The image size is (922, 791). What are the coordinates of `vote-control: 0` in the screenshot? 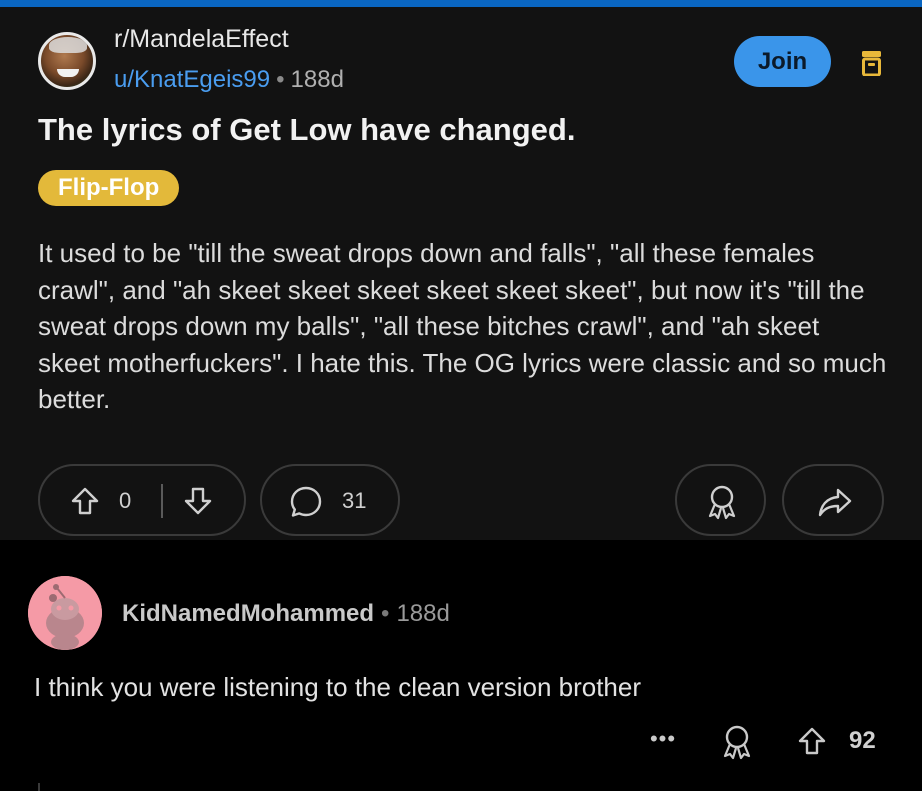 It's located at (142, 500).